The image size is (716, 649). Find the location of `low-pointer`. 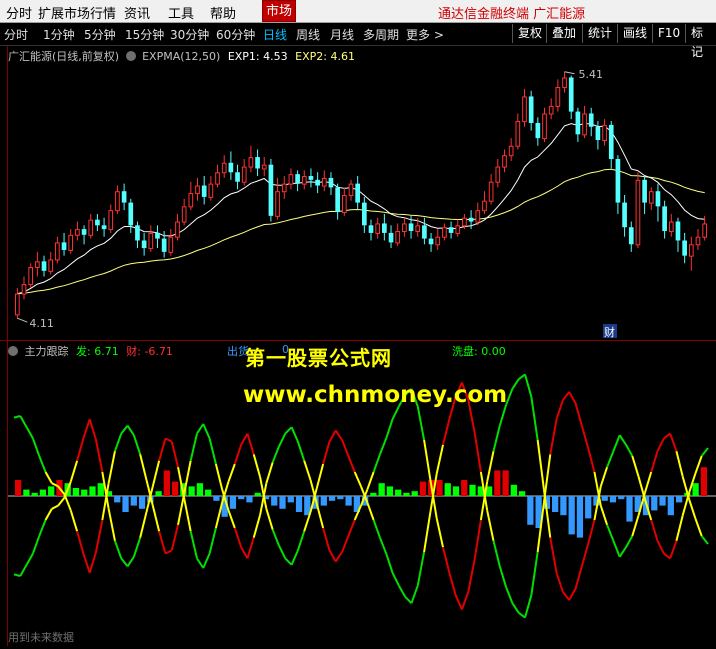

low-pointer is located at coordinates (22, 320).